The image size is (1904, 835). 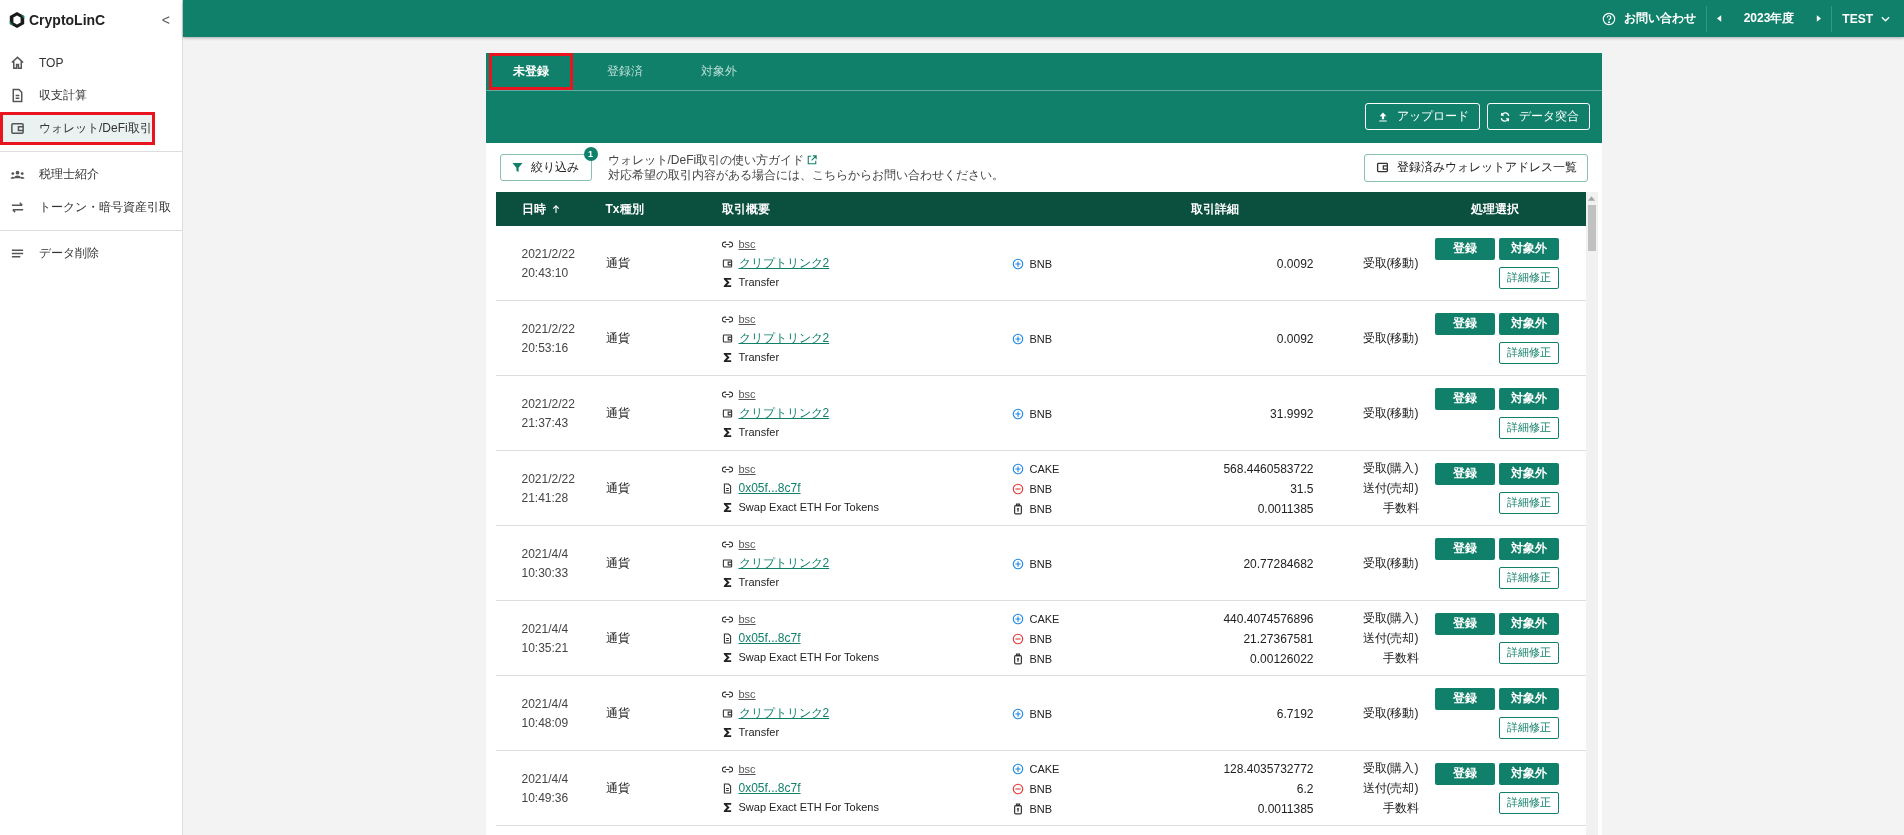 What do you see at coordinates (91, 95) in the screenshot?
I see `sidebar-item: 収支計算` at bounding box center [91, 95].